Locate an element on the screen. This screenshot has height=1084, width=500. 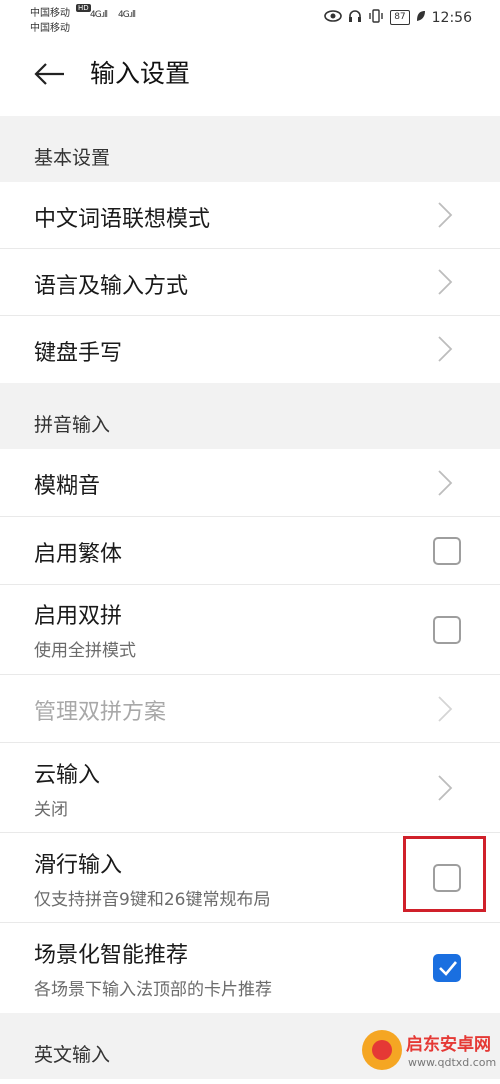
annotation-highlight-box is located at coordinates (444, 874).